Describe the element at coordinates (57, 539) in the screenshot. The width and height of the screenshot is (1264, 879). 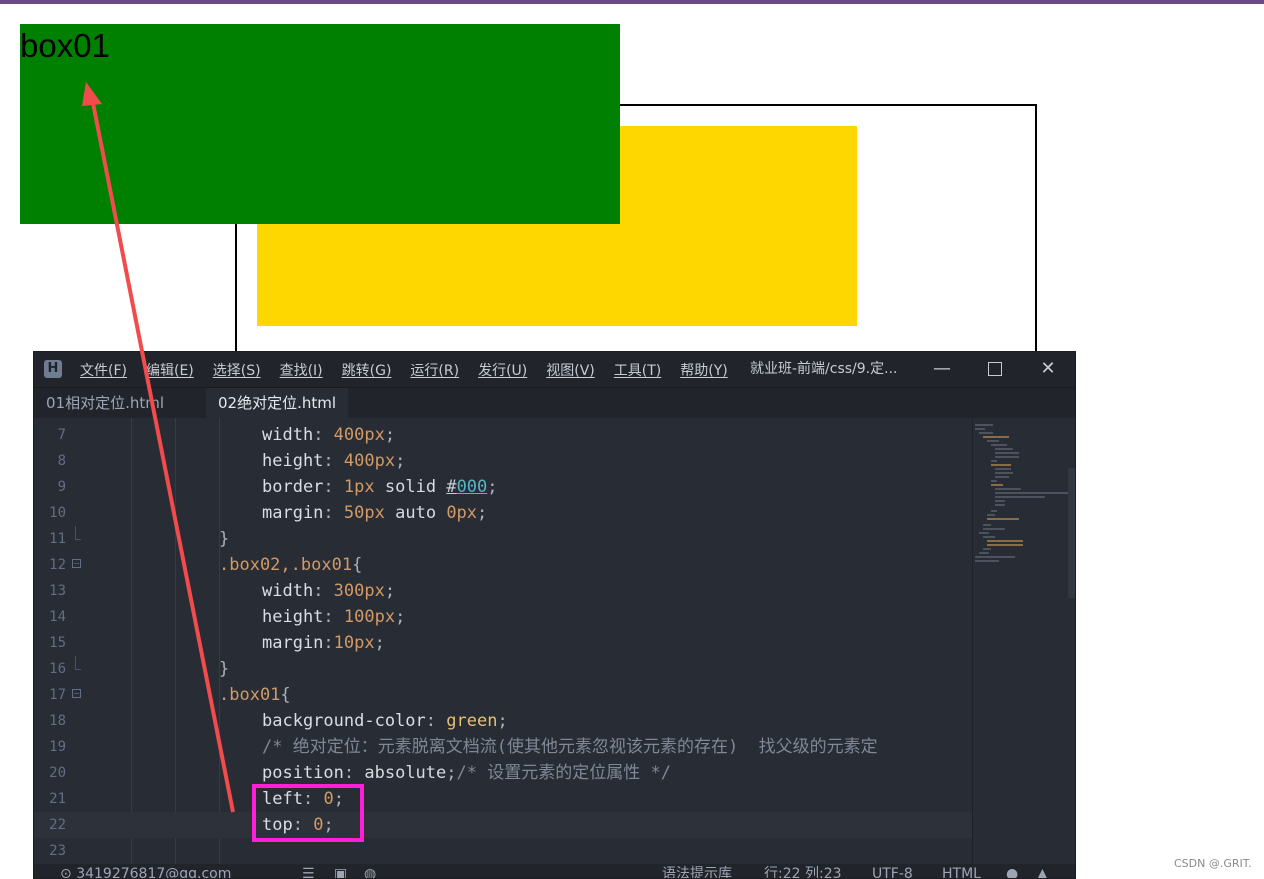
I see `line-number: 11` at that location.